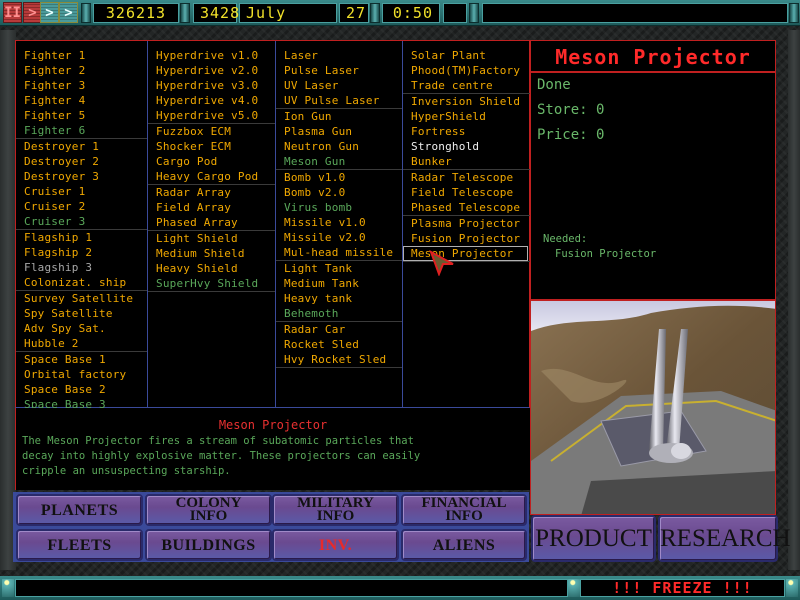 This screenshot has width=800, height=600. I want to click on list-item-selected: Meson Projector, so click(465, 253).